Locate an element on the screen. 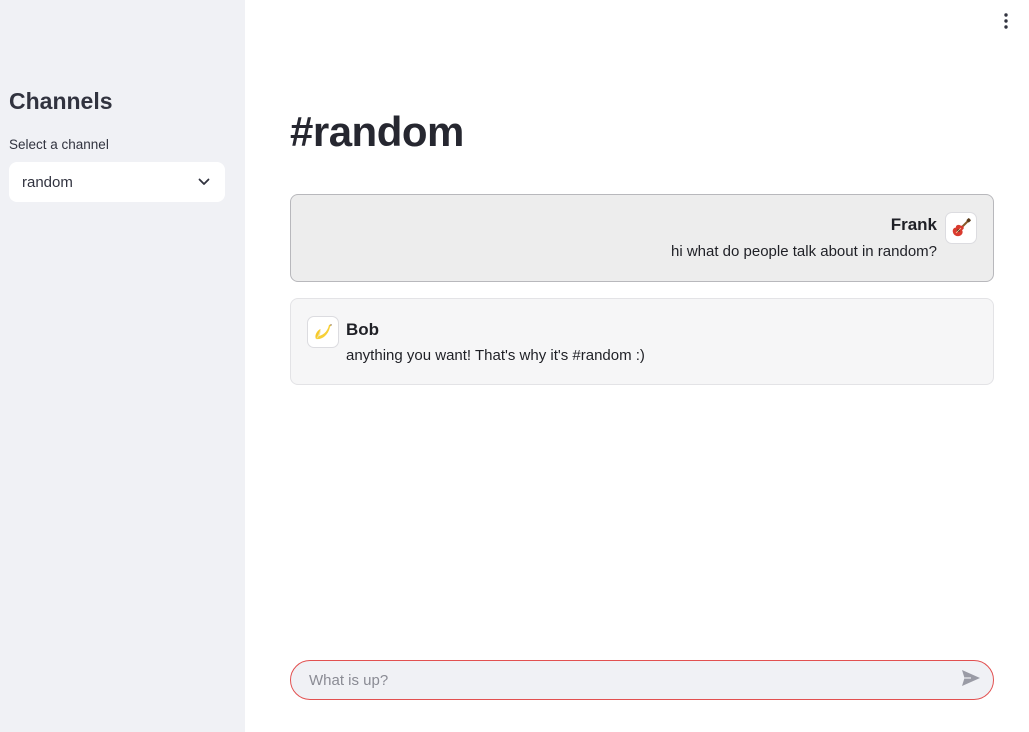 Image resolution: width=1029 pixels, height=732 pixels. chat-input-container is located at coordinates (642, 680).